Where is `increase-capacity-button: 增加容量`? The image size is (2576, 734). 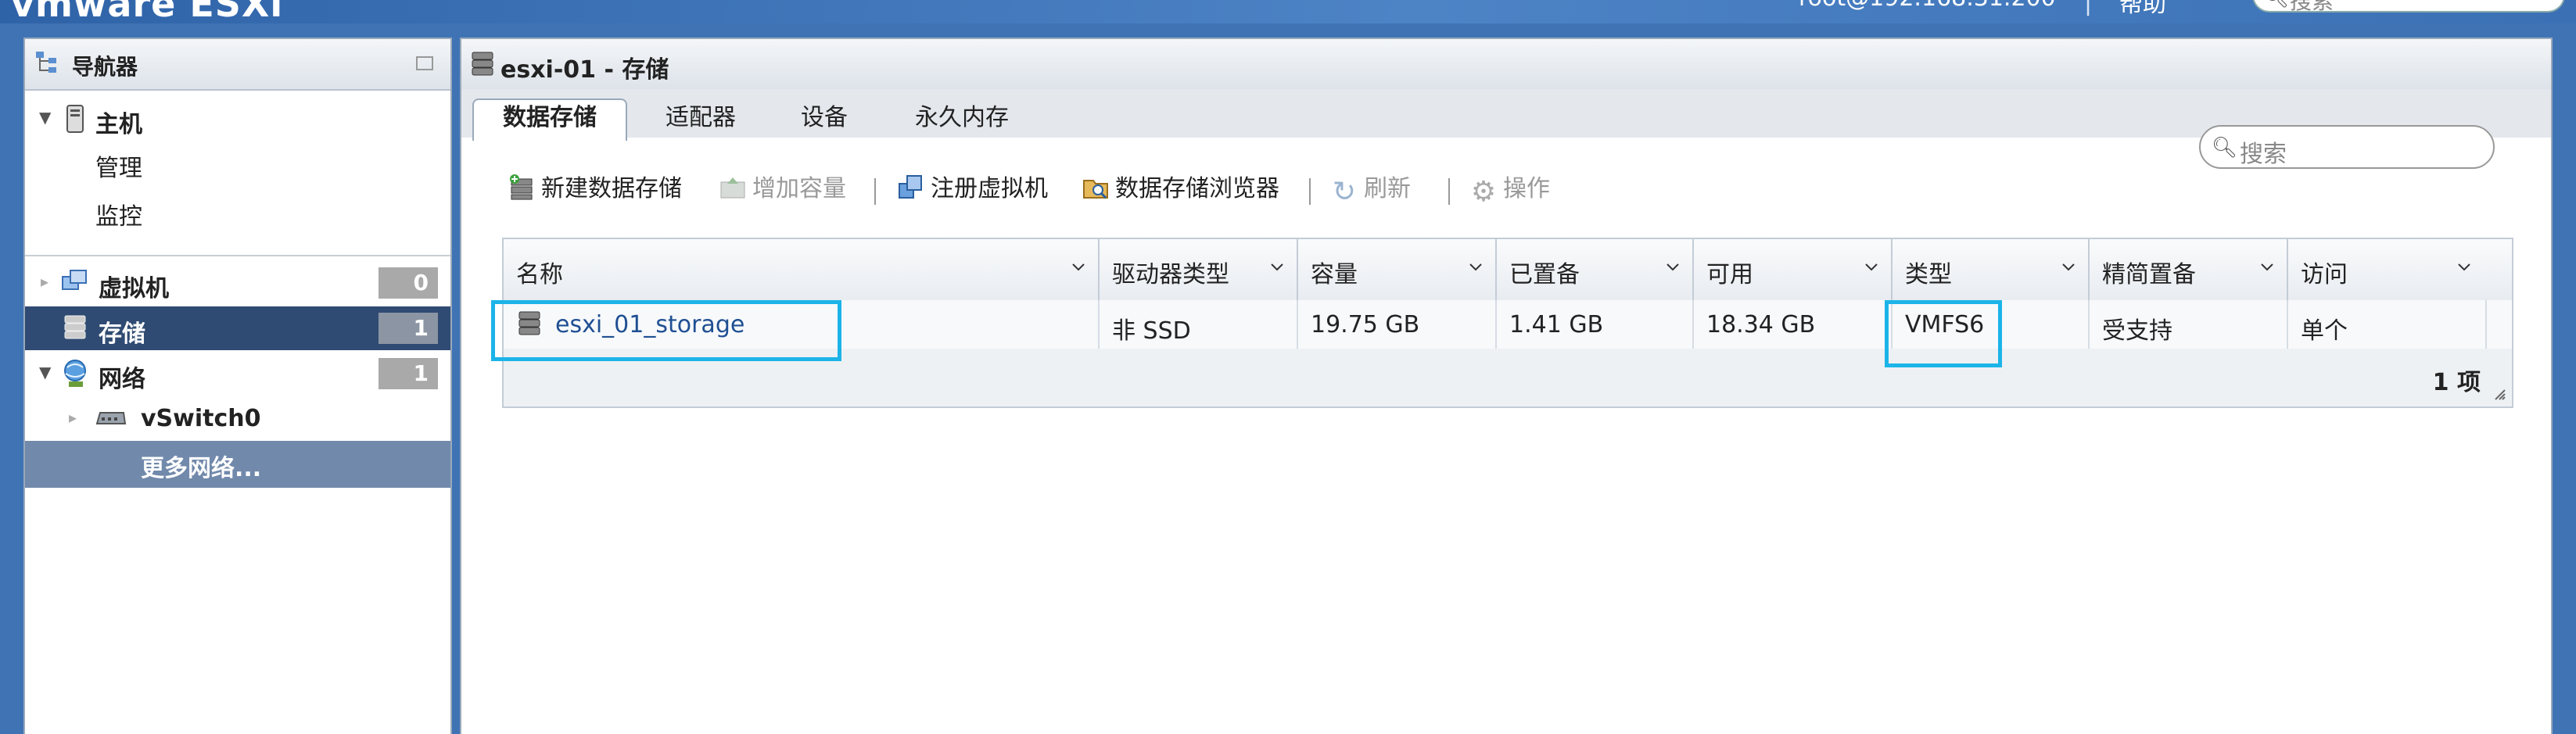
increase-capacity-button: 增加容量 is located at coordinates (782, 189).